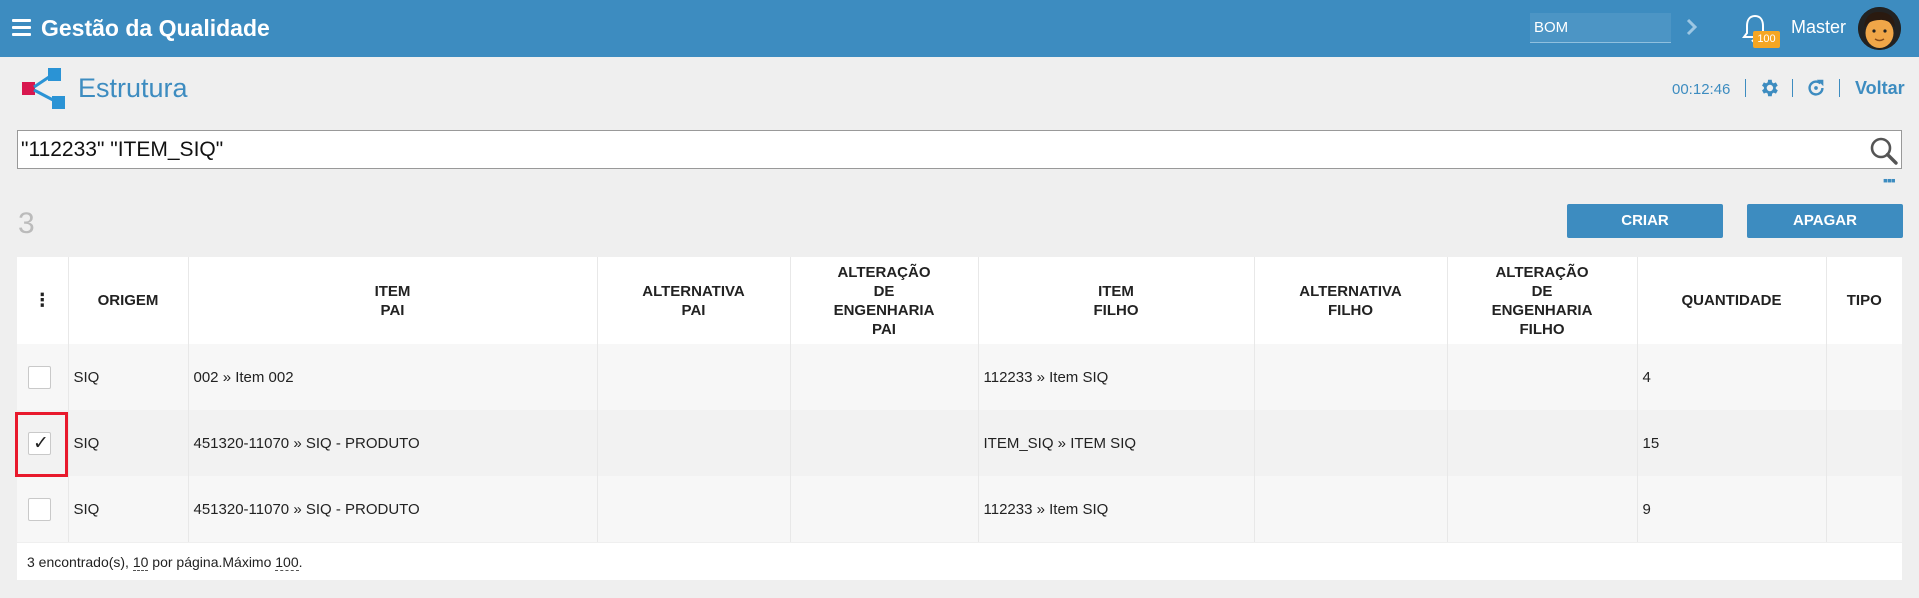 This screenshot has width=1919, height=598. What do you see at coordinates (1889, 180) in the screenshot?
I see `more-options-icon: ▪▪▪` at bounding box center [1889, 180].